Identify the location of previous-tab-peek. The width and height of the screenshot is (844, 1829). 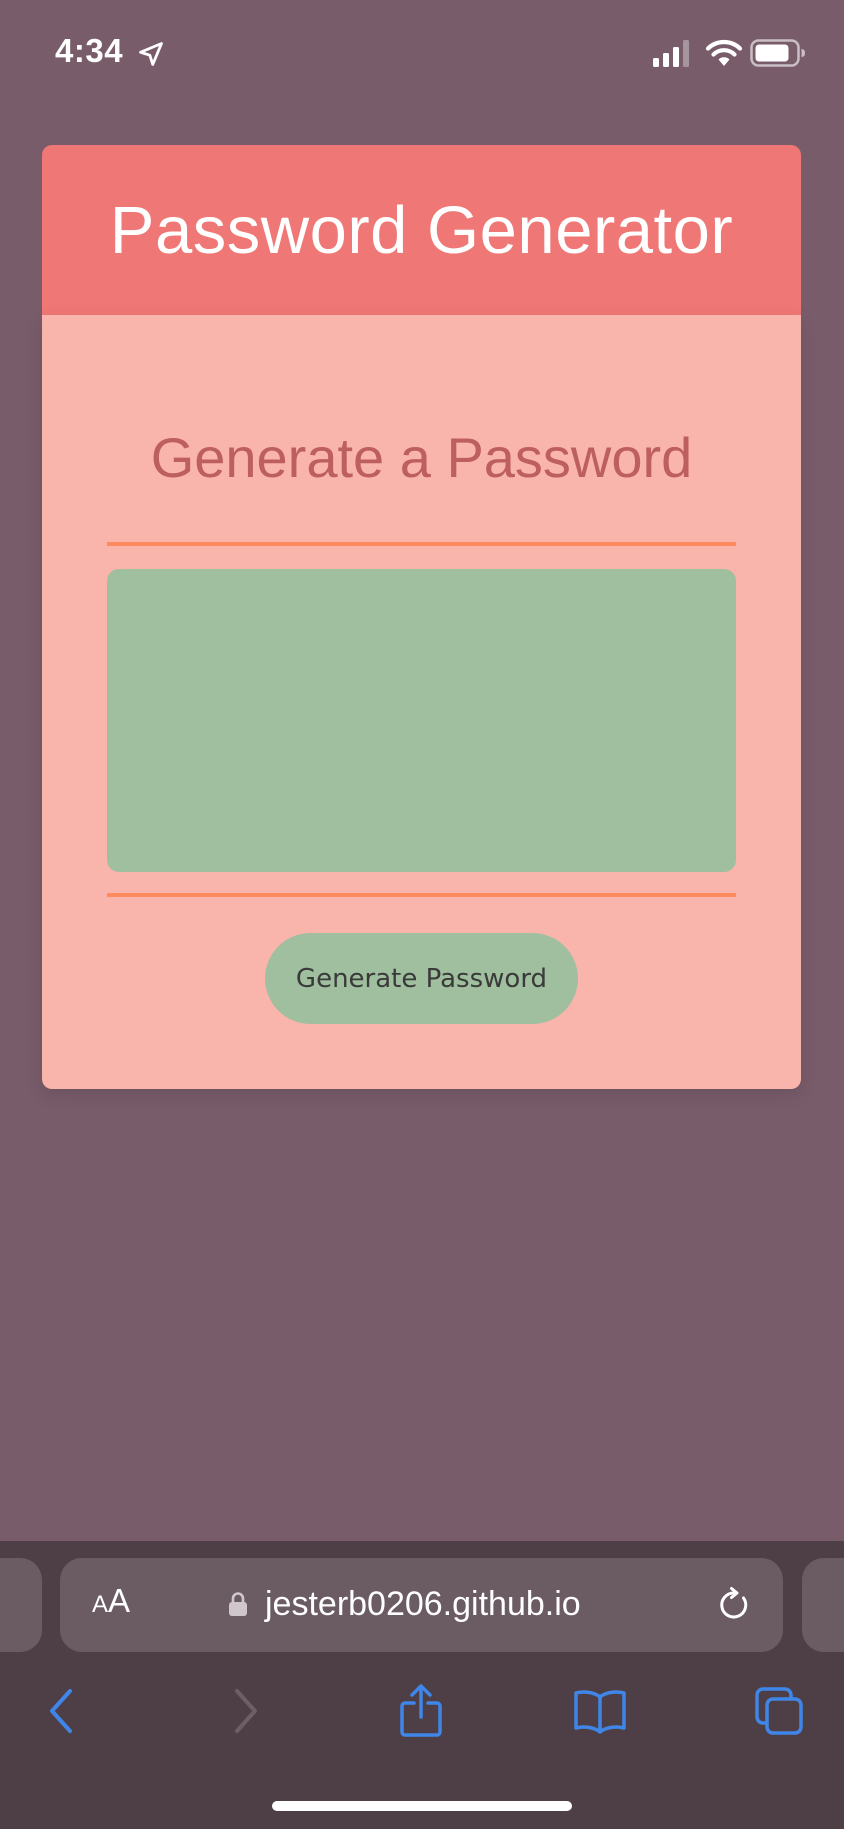
(21, 1605).